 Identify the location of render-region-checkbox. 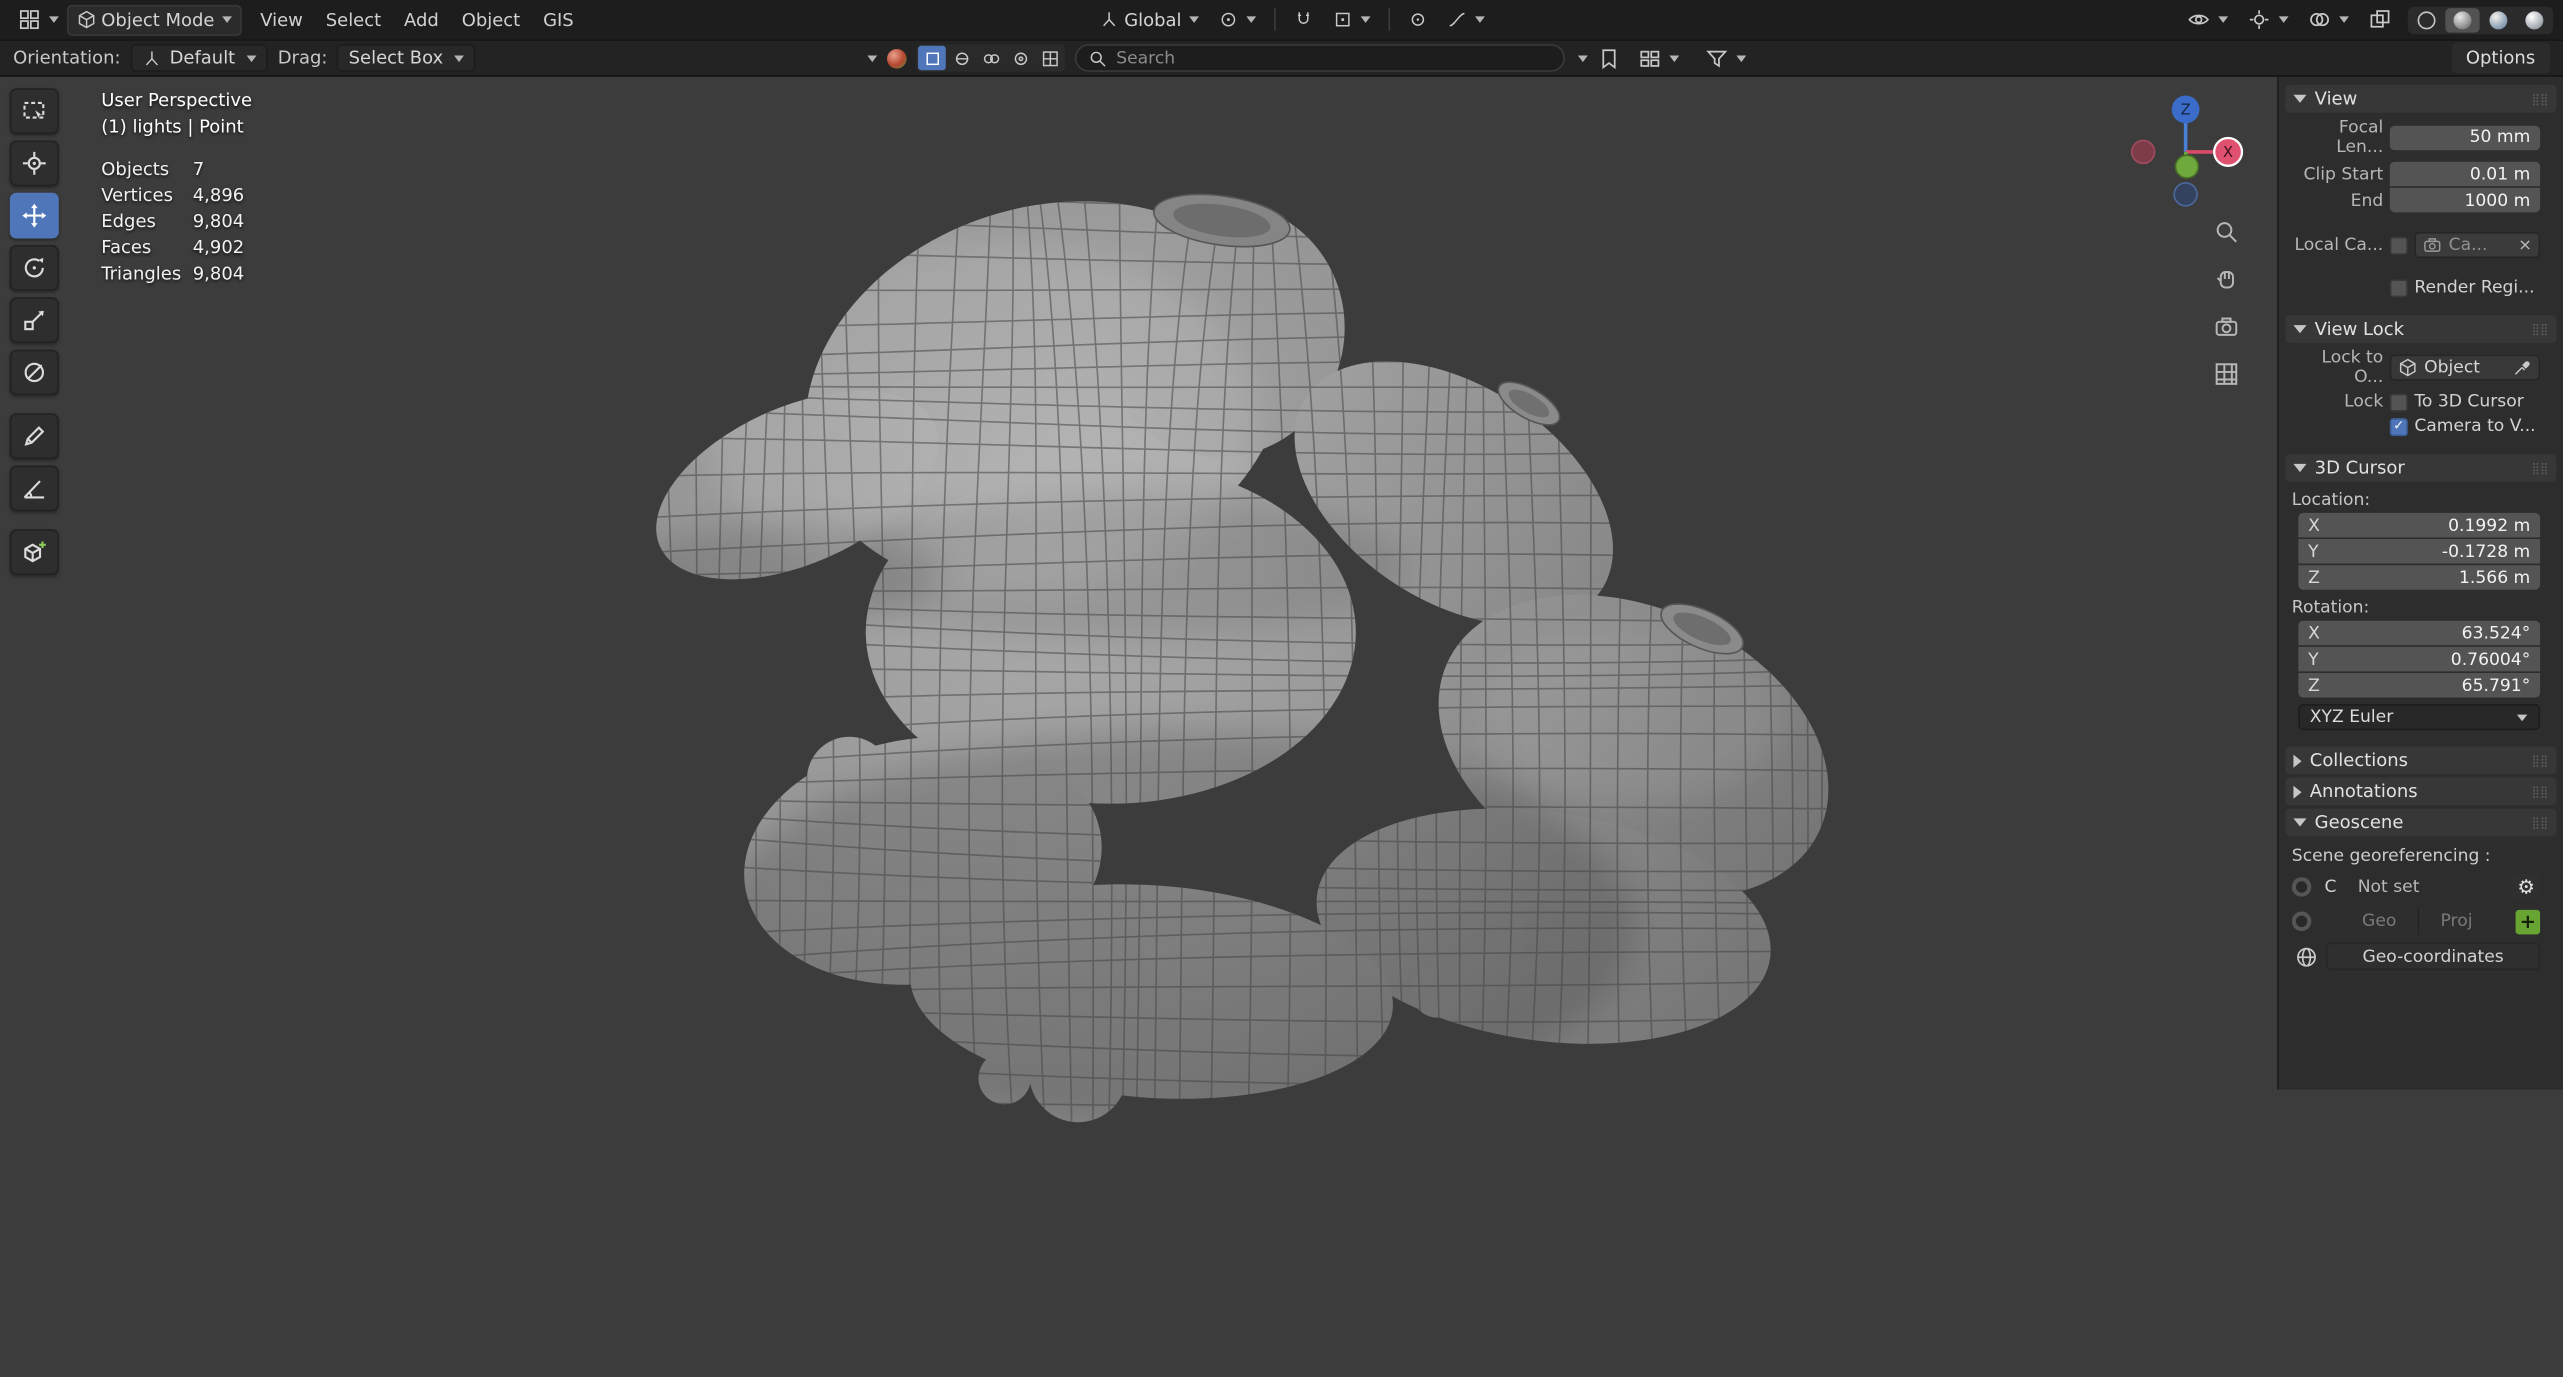
(2398, 287).